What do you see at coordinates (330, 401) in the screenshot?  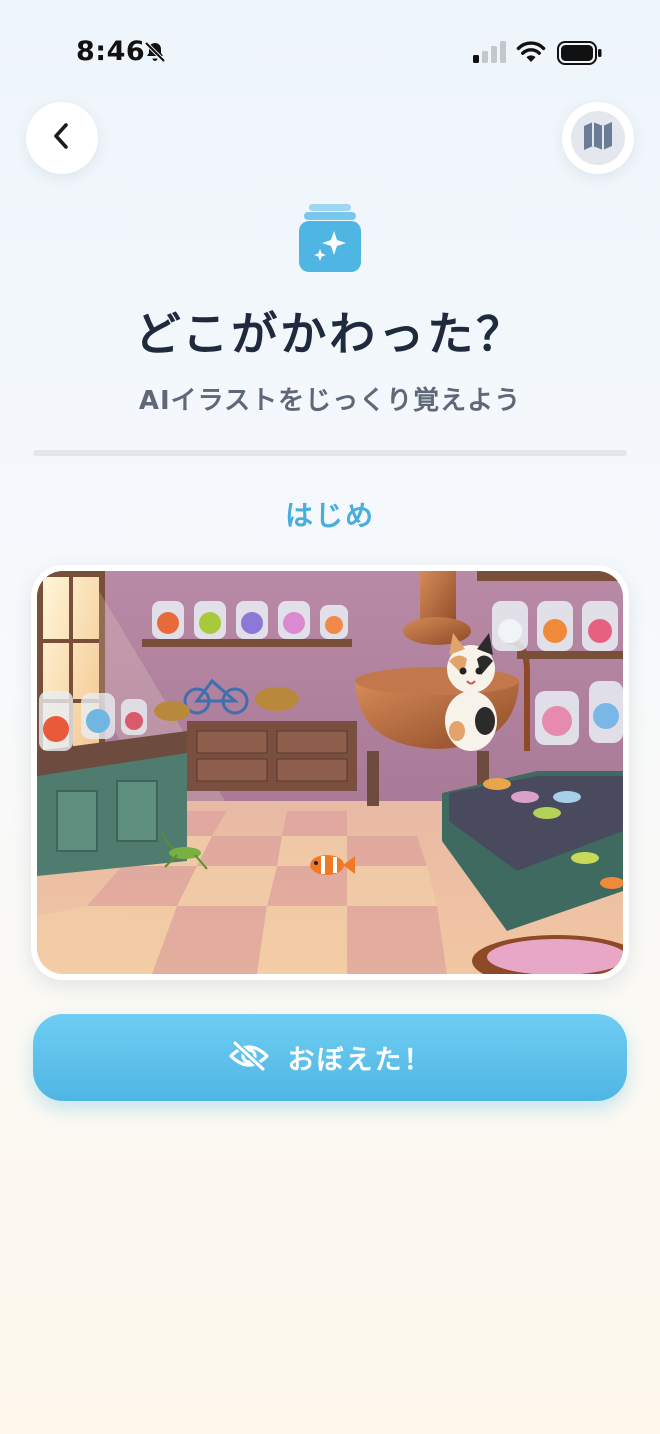 I see `page-subtitle: AIイラストをじっくり覚えよう` at bounding box center [330, 401].